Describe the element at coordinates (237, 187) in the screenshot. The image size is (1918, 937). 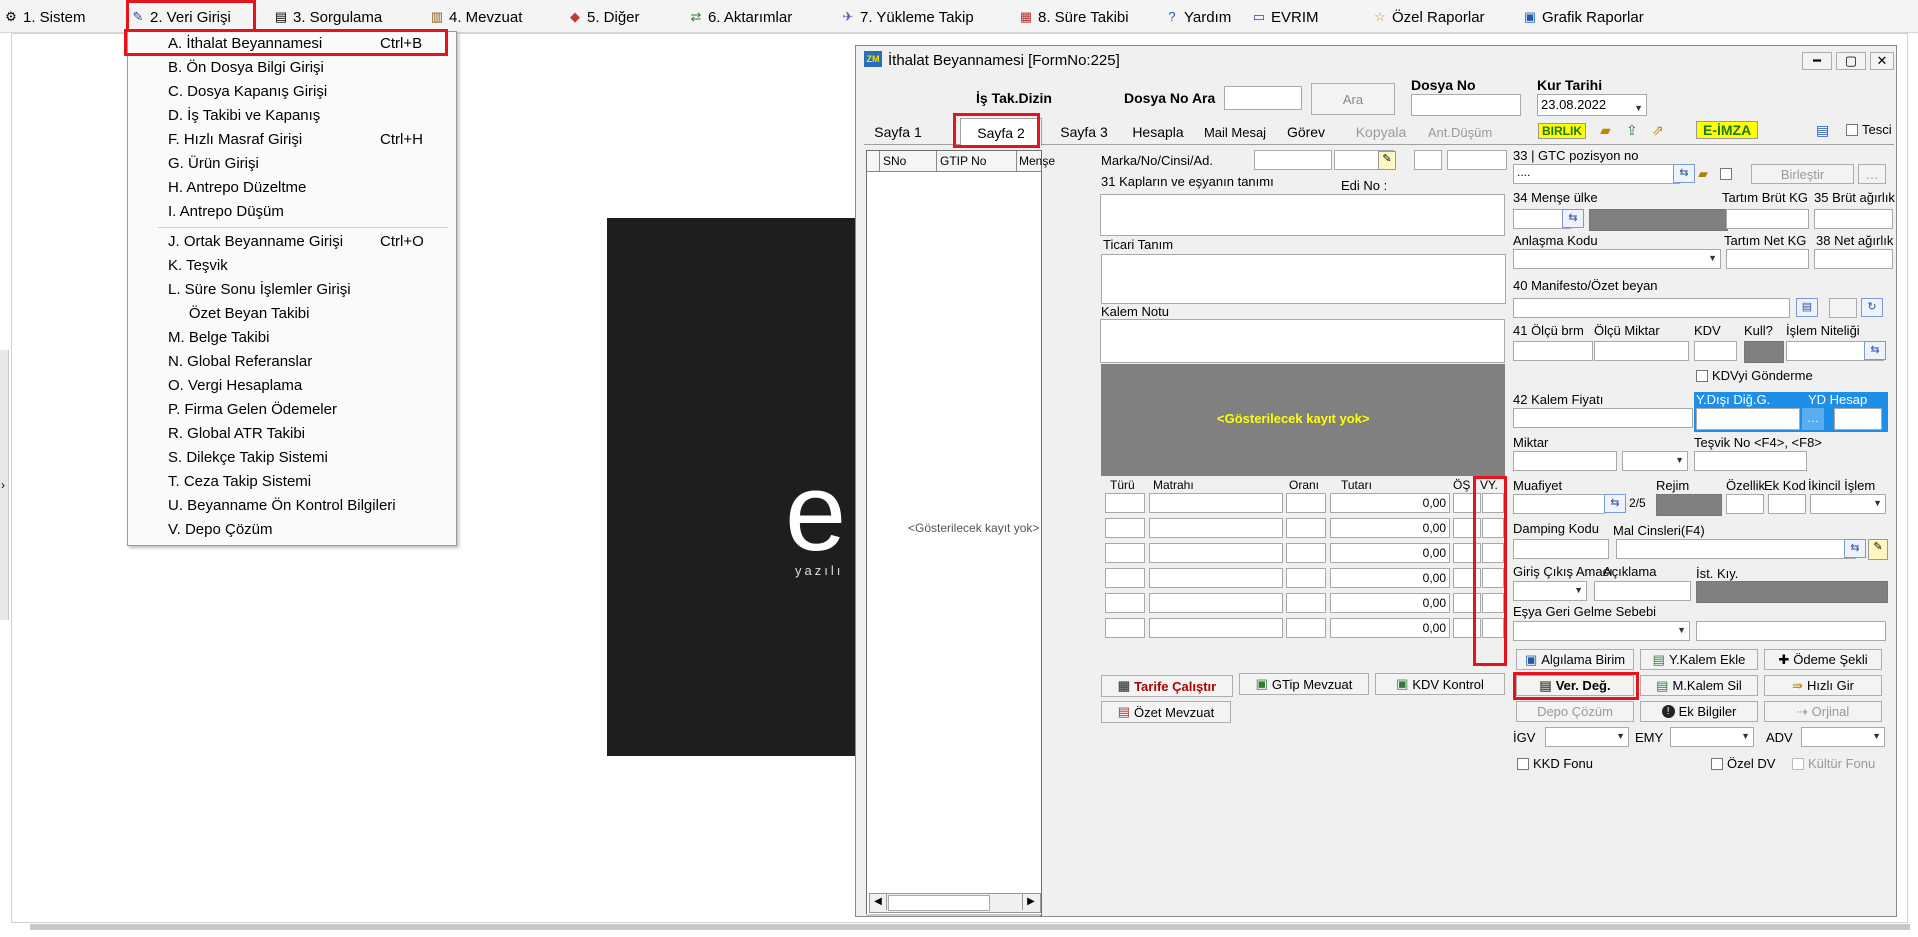
I see `menu-item-antrepo-duzeltme: H. Antrepo Düzeltme` at that location.